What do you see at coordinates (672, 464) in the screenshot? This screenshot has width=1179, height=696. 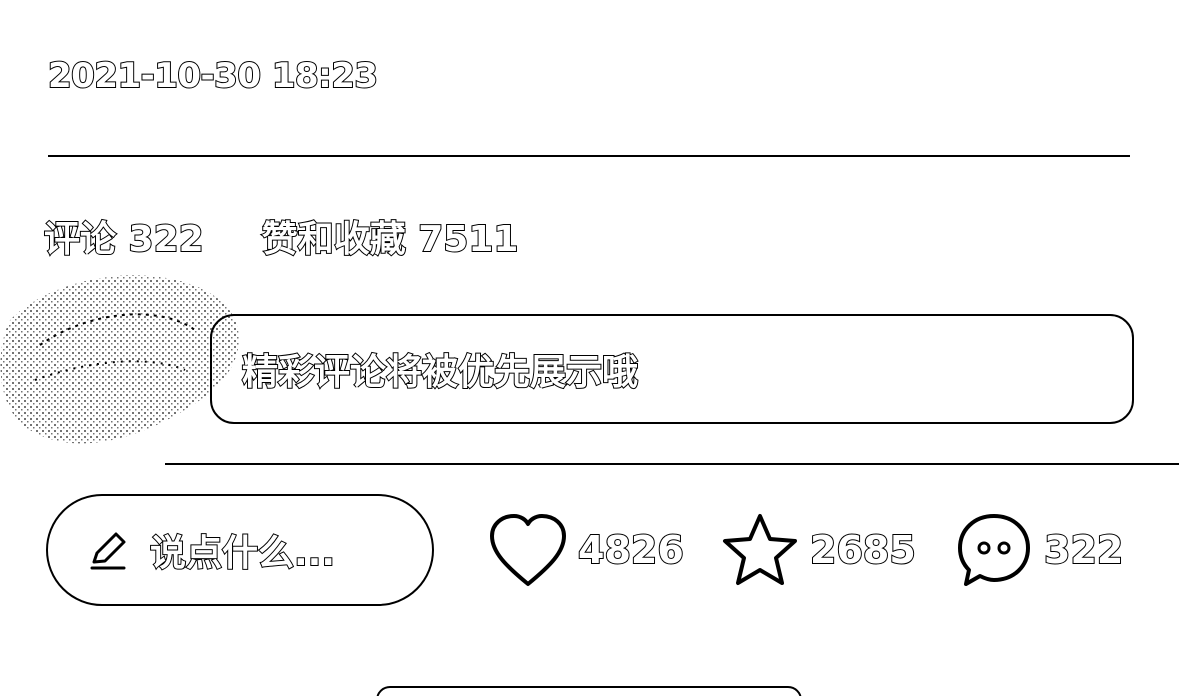 I see `bottom-divider` at bounding box center [672, 464].